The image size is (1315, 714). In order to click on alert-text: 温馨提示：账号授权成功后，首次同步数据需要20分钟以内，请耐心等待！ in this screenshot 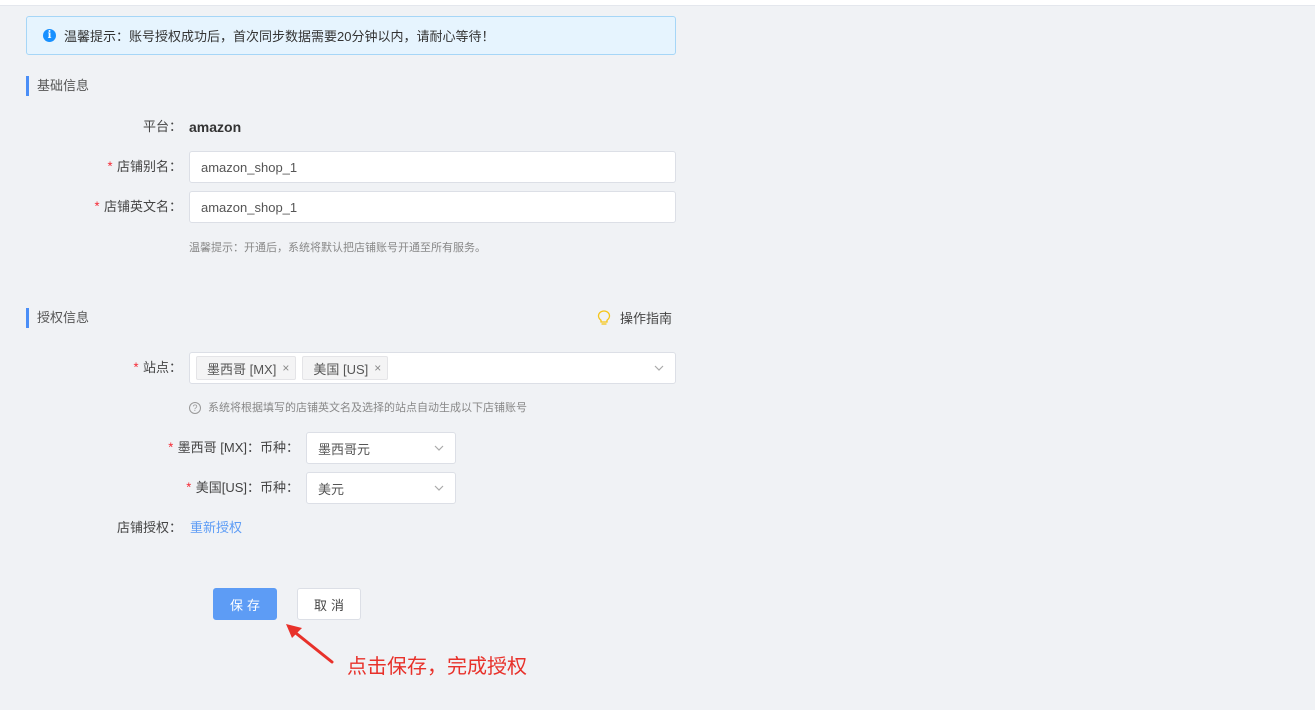, I will do `click(279, 36)`.